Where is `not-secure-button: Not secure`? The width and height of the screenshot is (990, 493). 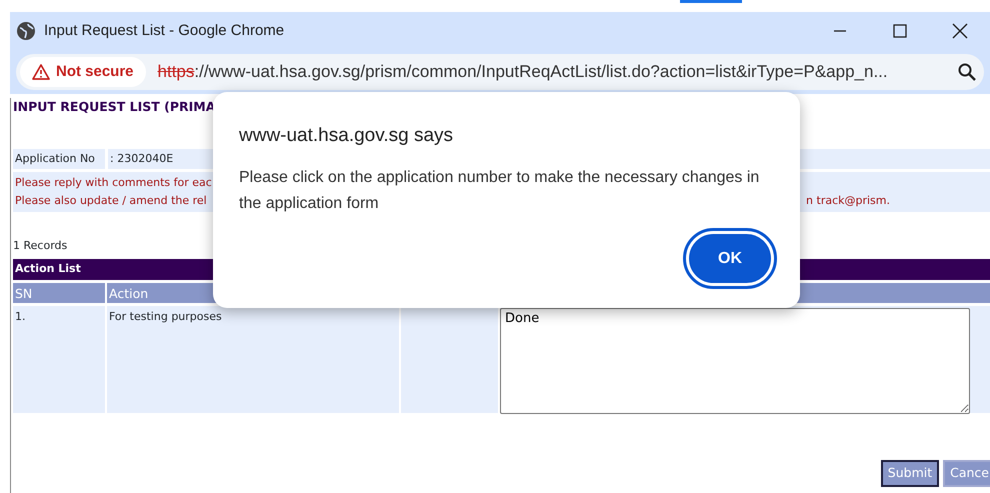 not-secure-button: Not secure is located at coordinates (83, 72).